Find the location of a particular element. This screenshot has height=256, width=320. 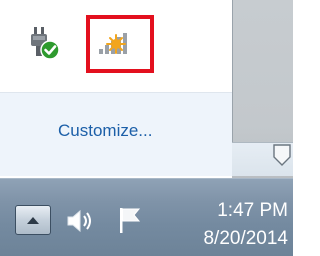

power-plugged-icon is located at coordinates (45, 43).